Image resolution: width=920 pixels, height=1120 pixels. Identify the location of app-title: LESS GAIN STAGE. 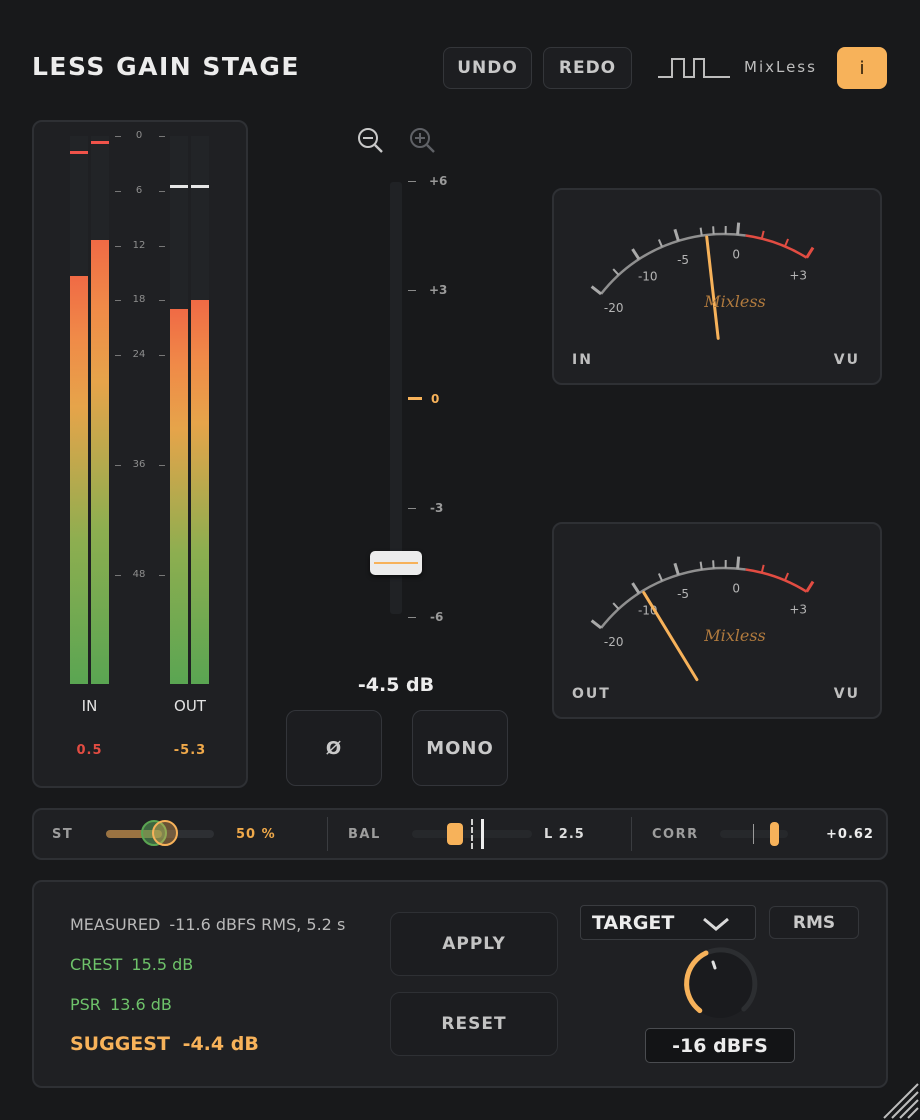
(166, 66).